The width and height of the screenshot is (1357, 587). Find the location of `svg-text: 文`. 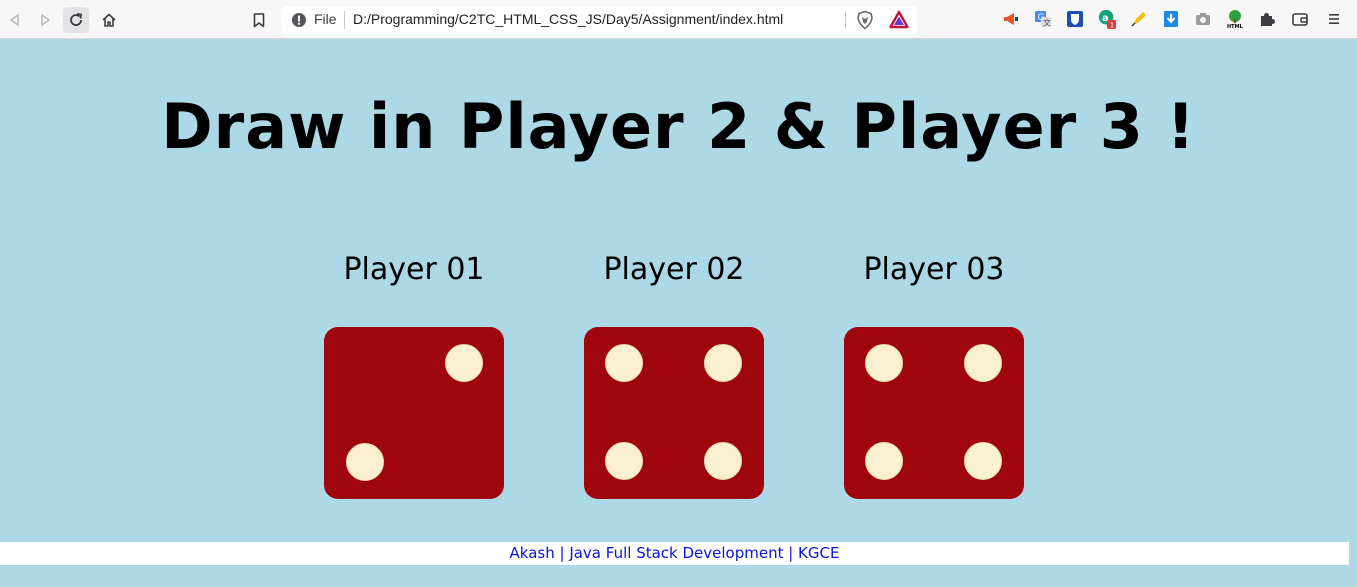

svg-text: 文 is located at coordinates (1047, 23).